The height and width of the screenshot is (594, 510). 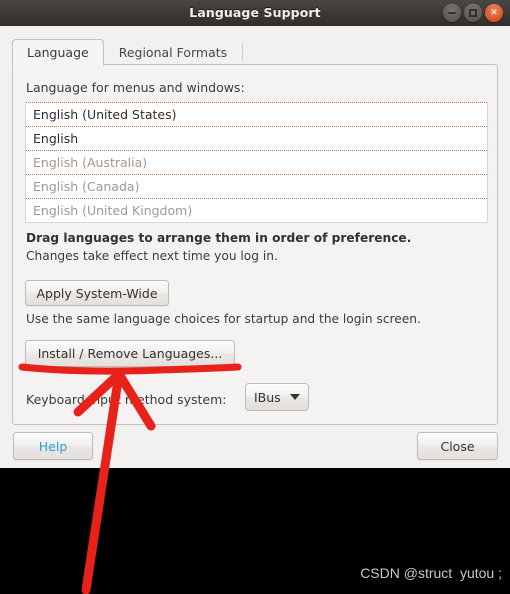 What do you see at coordinates (56, 138) in the screenshot?
I see `language-name: English` at bounding box center [56, 138].